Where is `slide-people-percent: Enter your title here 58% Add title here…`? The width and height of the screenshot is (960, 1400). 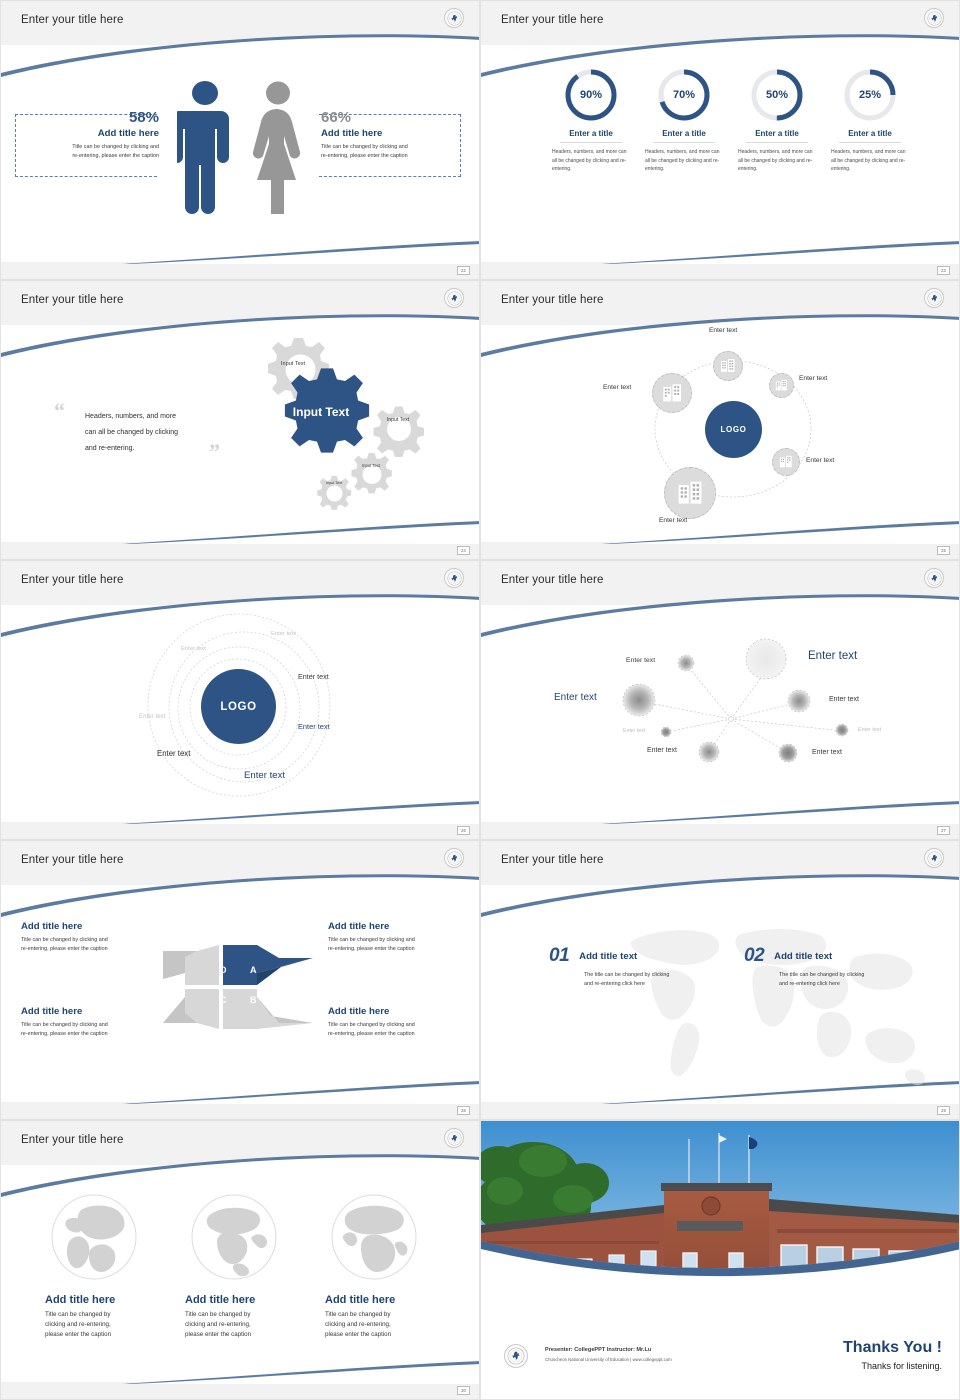 slide-people-percent: Enter your title here 58% Add title here… is located at coordinates (240, 140).